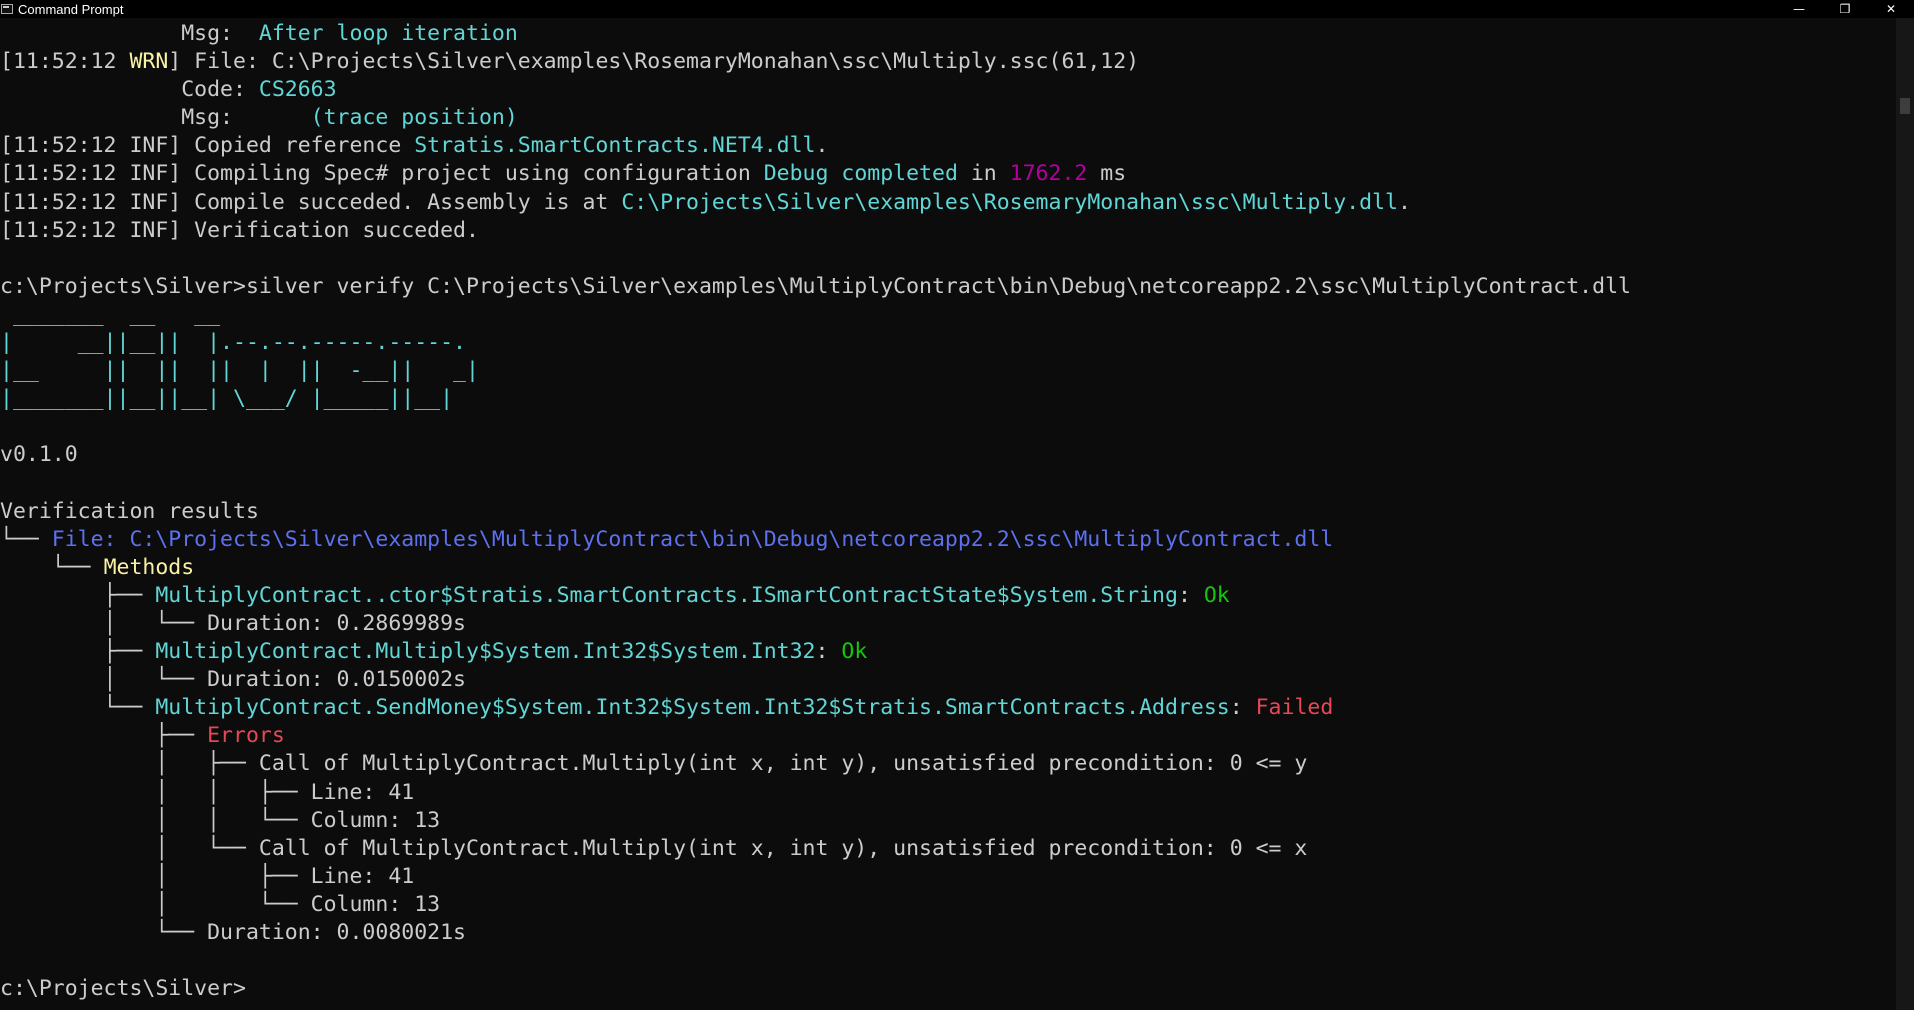 This screenshot has width=1914, height=1010. Describe the element at coordinates (414, 118) in the screenshot. I see `console-text: (trace position)` at that location.